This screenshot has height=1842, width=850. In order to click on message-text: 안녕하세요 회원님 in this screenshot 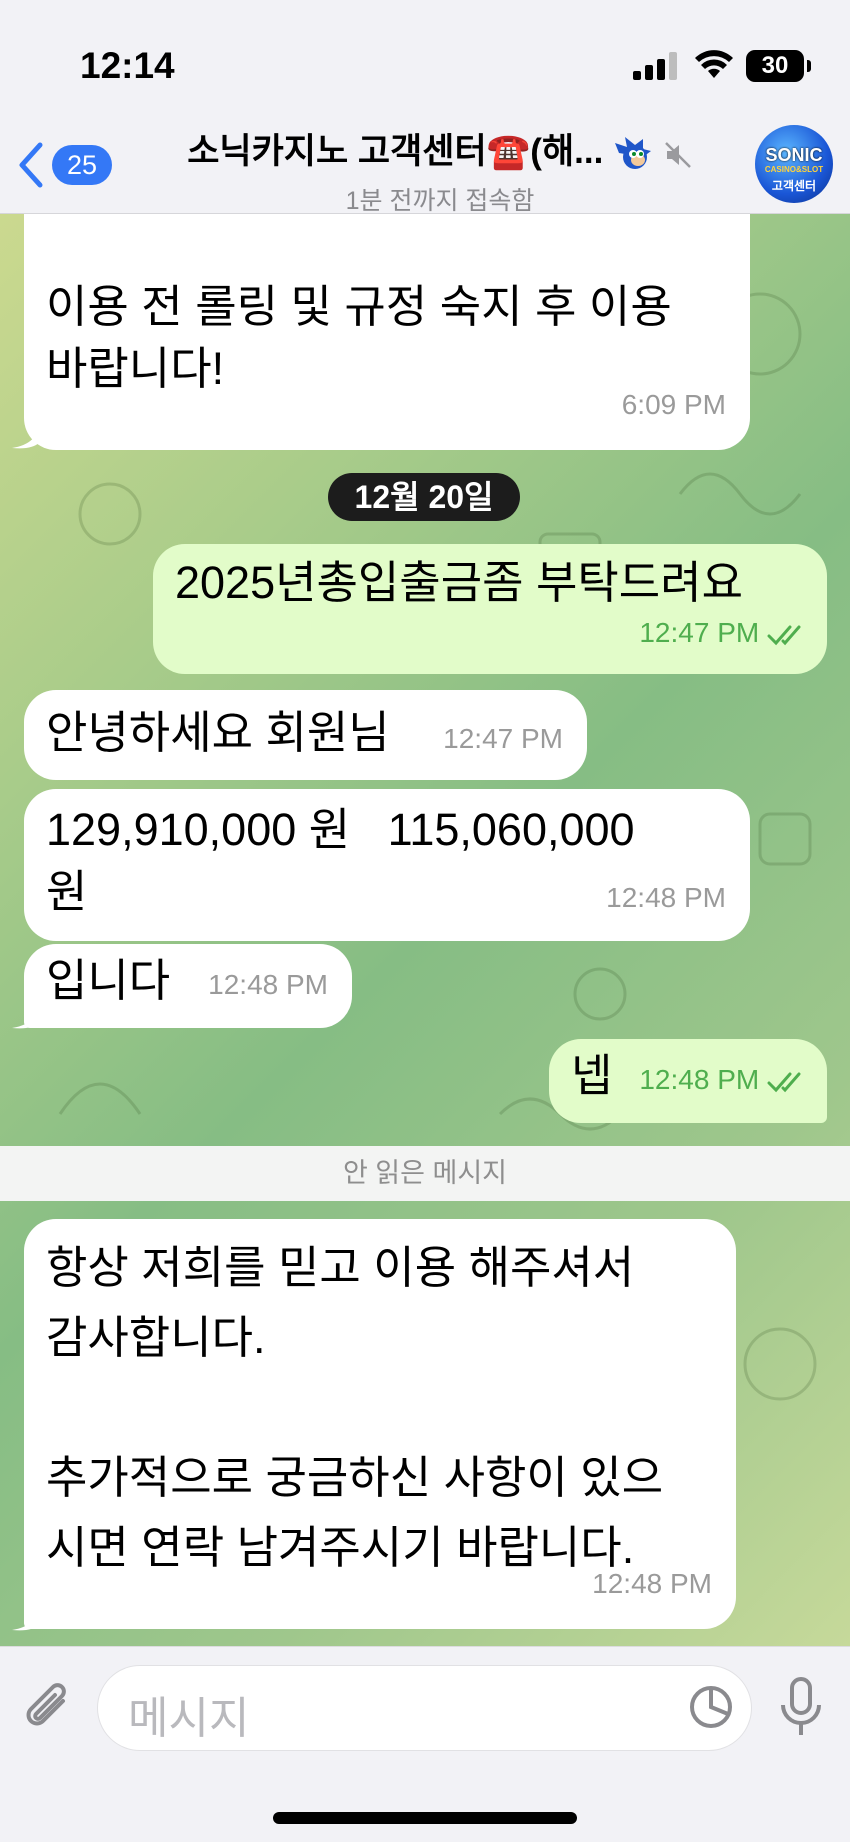, I will do `click(218, 732)`.